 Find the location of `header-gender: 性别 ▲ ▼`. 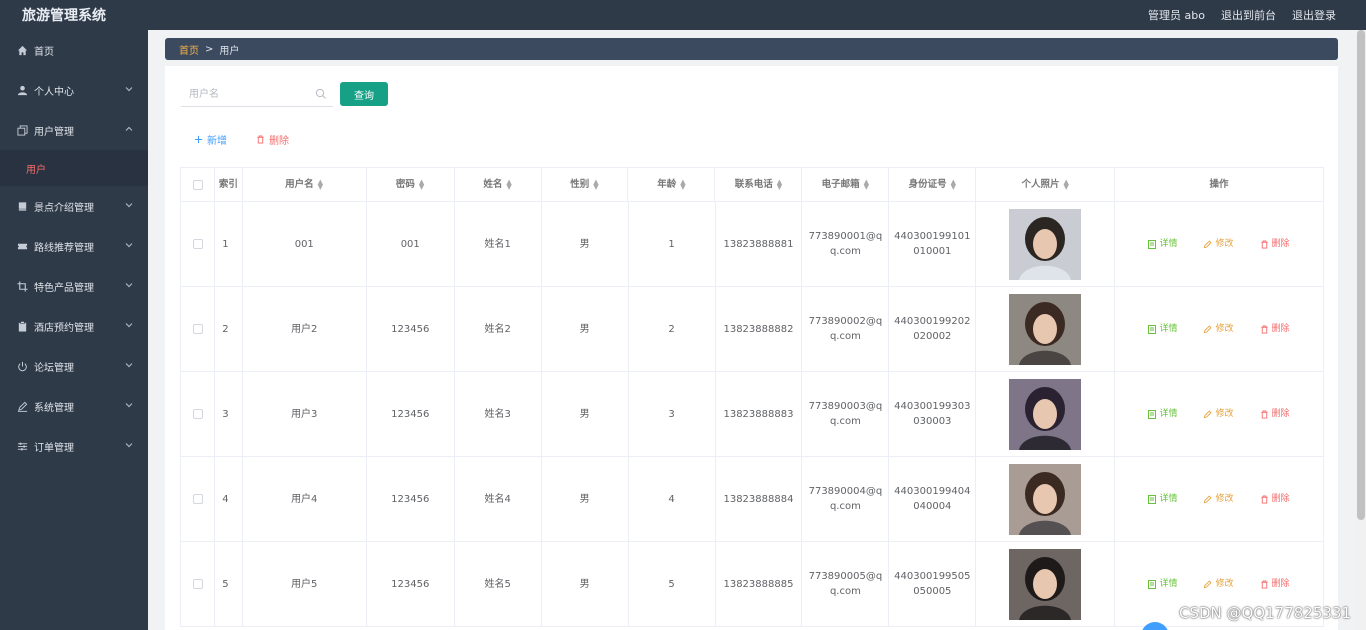

header-gender: 性别 ▲ ▼ is located at coordinates (585, 184).